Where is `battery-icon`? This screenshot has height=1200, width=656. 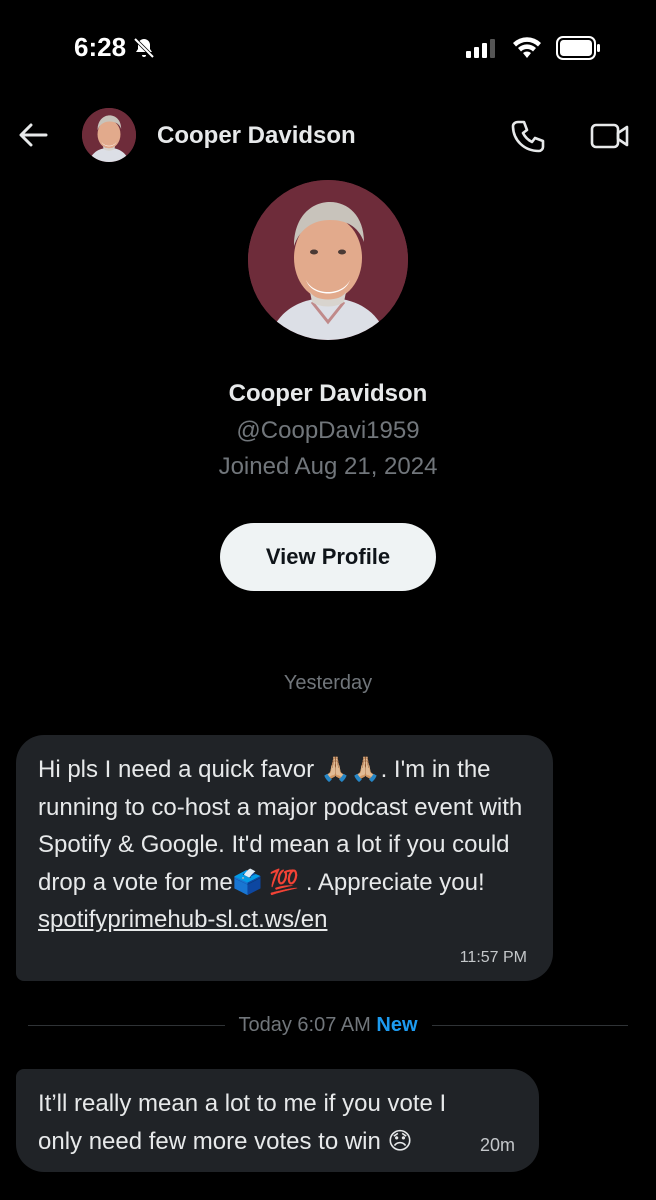
battery-icon is located at coordinates (578, 48).